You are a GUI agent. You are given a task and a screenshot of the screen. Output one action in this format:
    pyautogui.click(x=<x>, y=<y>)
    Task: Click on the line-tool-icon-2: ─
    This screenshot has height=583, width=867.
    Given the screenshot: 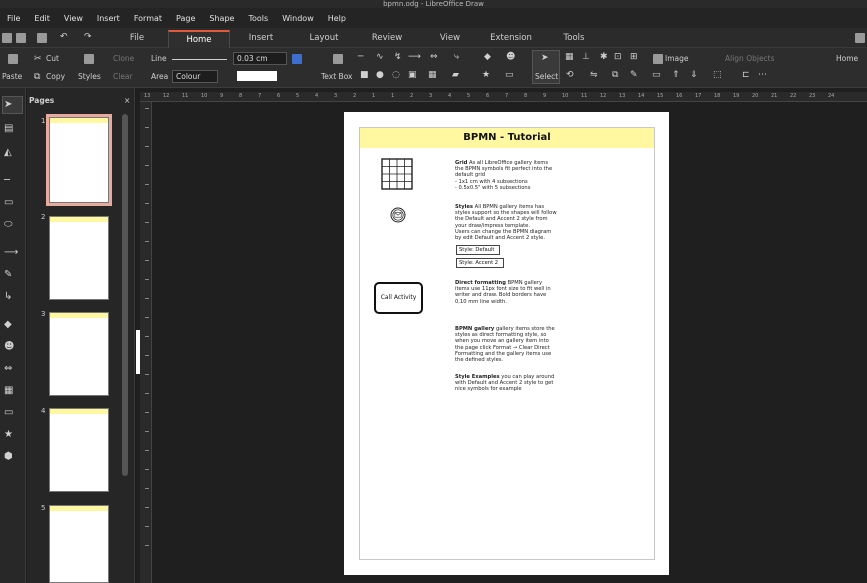 What is the action you would take?
    pyautogui.click(x=7, y=181)
    